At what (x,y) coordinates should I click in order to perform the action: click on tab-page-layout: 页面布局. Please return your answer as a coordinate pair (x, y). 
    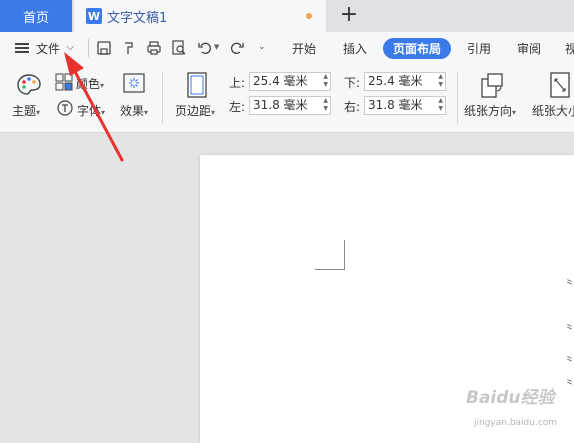
    Looking at the image, I should click on (417, 48).